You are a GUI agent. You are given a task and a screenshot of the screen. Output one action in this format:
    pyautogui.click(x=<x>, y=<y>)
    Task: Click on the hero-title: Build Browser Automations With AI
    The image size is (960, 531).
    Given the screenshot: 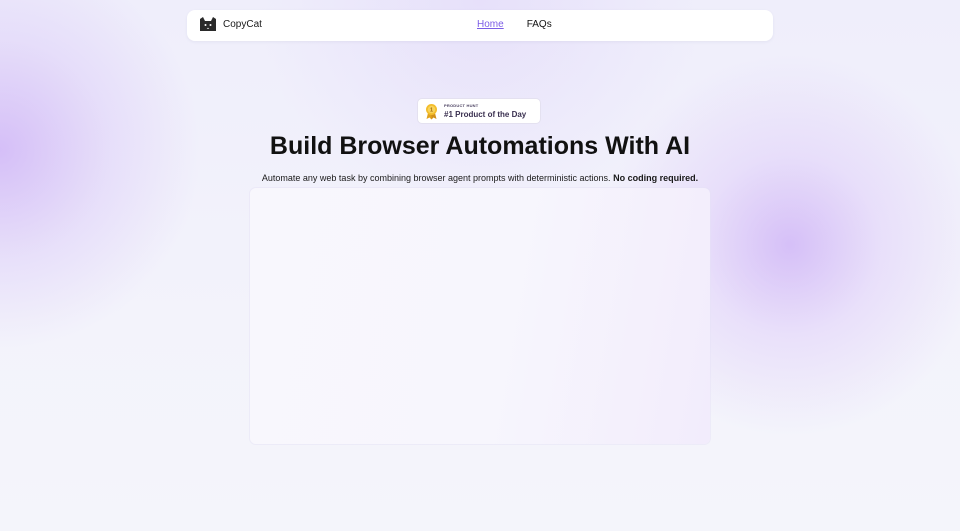 What is the action you would take?
    pyautogui.click(x=480, y=146)
    